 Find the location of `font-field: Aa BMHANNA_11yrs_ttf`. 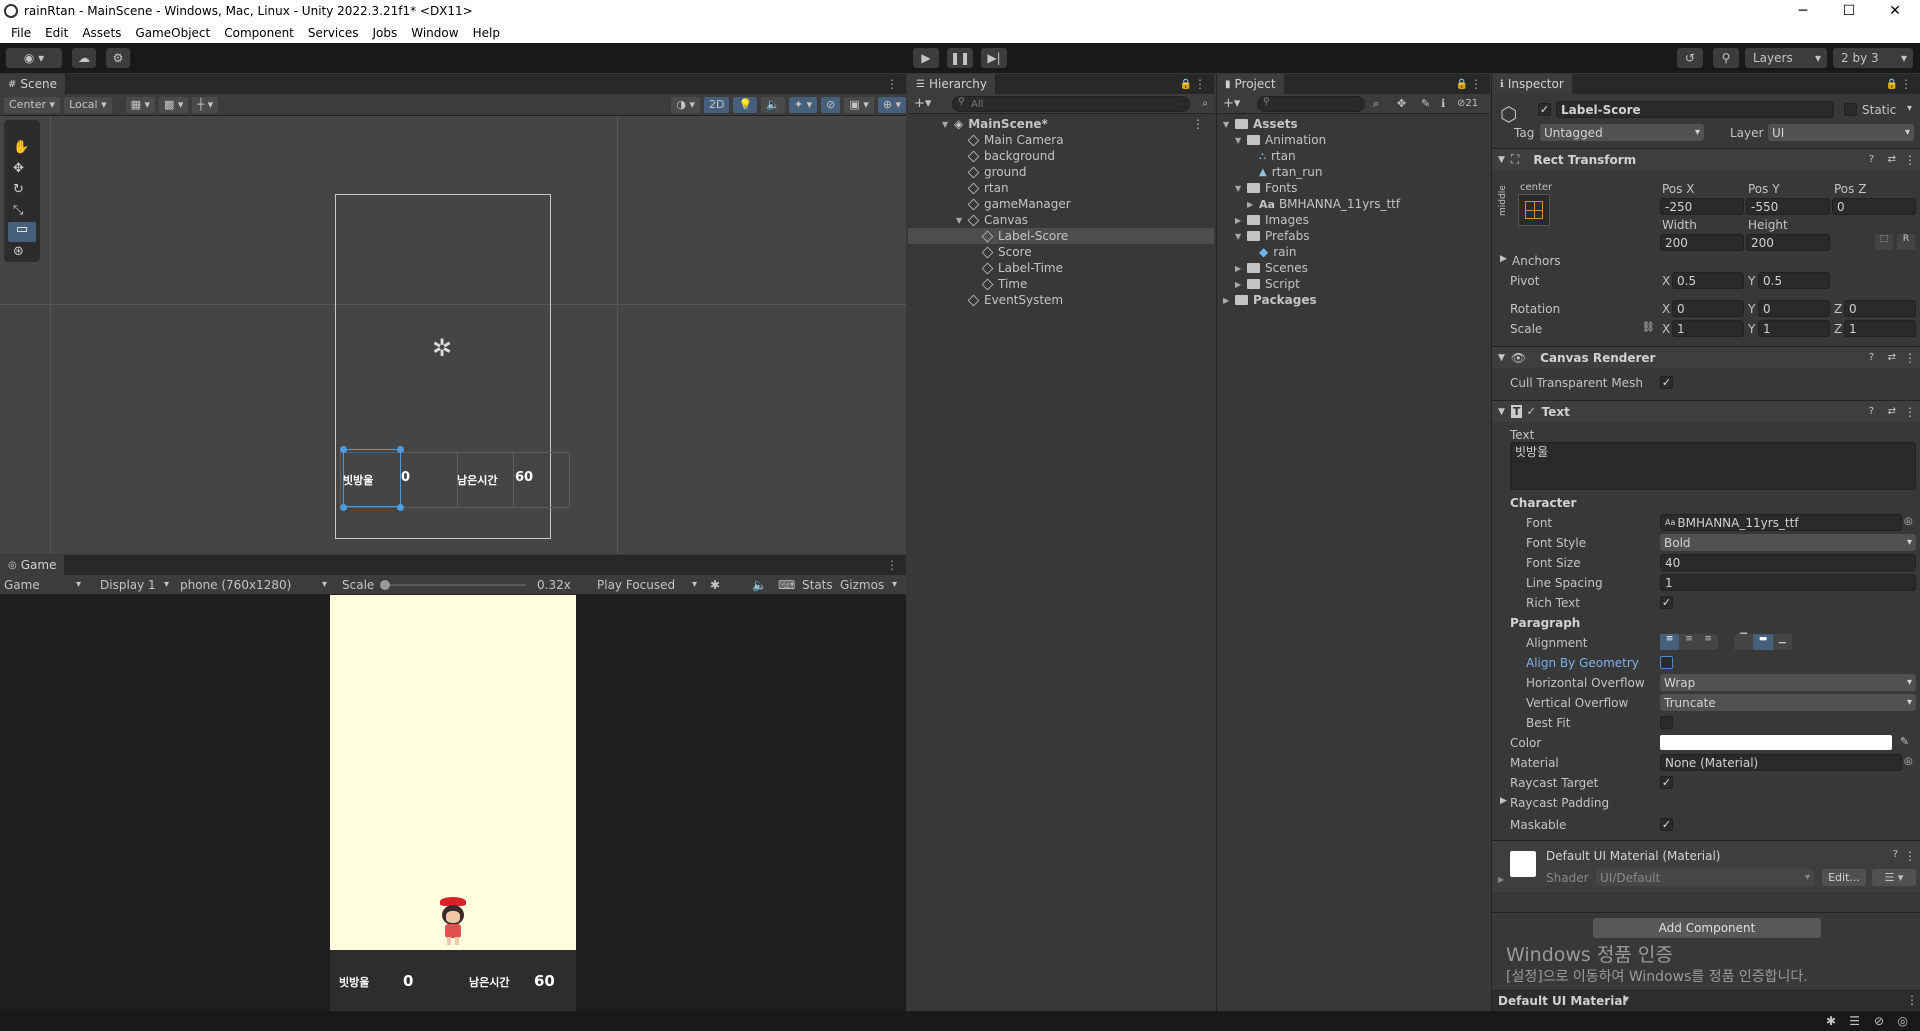

font-field: Aa BMHANNA_11yrs_ttf is located at coordinates (1781, 522).